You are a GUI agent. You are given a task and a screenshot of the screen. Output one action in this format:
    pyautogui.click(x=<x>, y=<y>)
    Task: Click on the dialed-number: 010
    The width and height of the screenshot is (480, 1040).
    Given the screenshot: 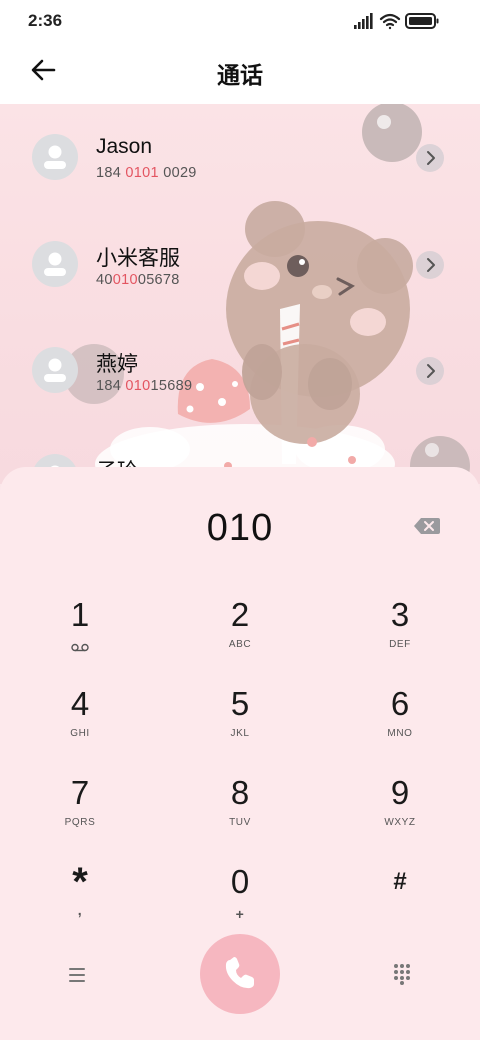 What is the action you would take?
    pyautogui.click(x=240, y=528)
    